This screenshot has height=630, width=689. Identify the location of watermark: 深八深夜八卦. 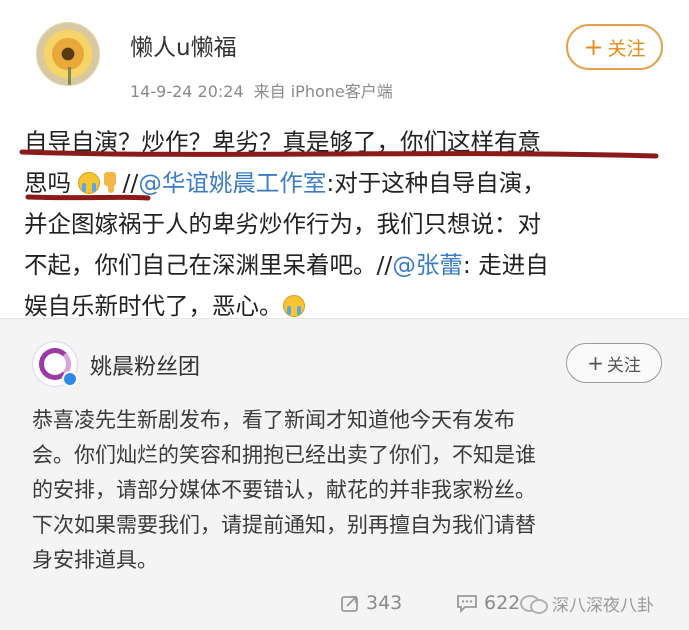
(587, 603).